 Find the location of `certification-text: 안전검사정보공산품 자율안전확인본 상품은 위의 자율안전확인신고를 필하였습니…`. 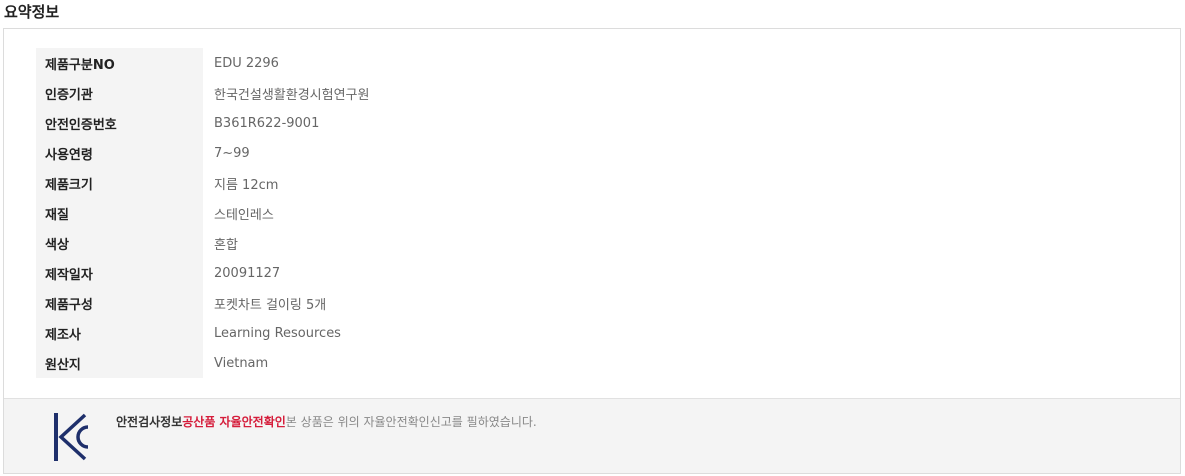

certification-text: 안전검사정보공산품 자율안전확인본 상품은 위의 자율안전확인신고를 필하였습니… is located at coordinates (326, 421).